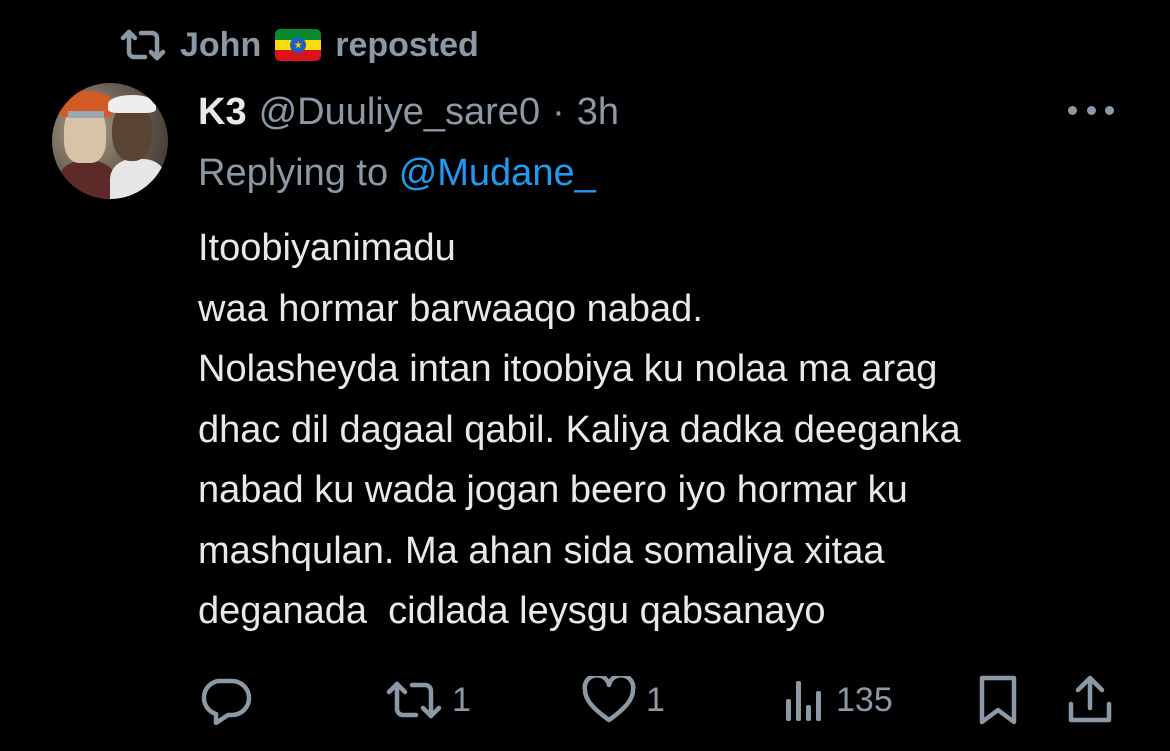 The image size is (1170, 751). Describe the element at coordinates (598, 112) in the screenshot. I see `tweet-timestamp: 3h` at that location.